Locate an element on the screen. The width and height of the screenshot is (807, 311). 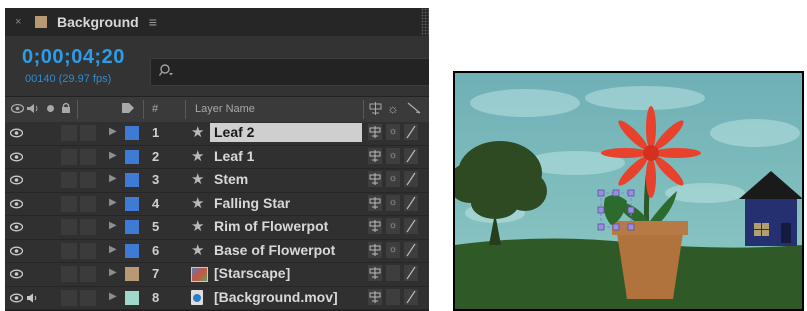
shy-header-icon is located at coordinates (375, 110).